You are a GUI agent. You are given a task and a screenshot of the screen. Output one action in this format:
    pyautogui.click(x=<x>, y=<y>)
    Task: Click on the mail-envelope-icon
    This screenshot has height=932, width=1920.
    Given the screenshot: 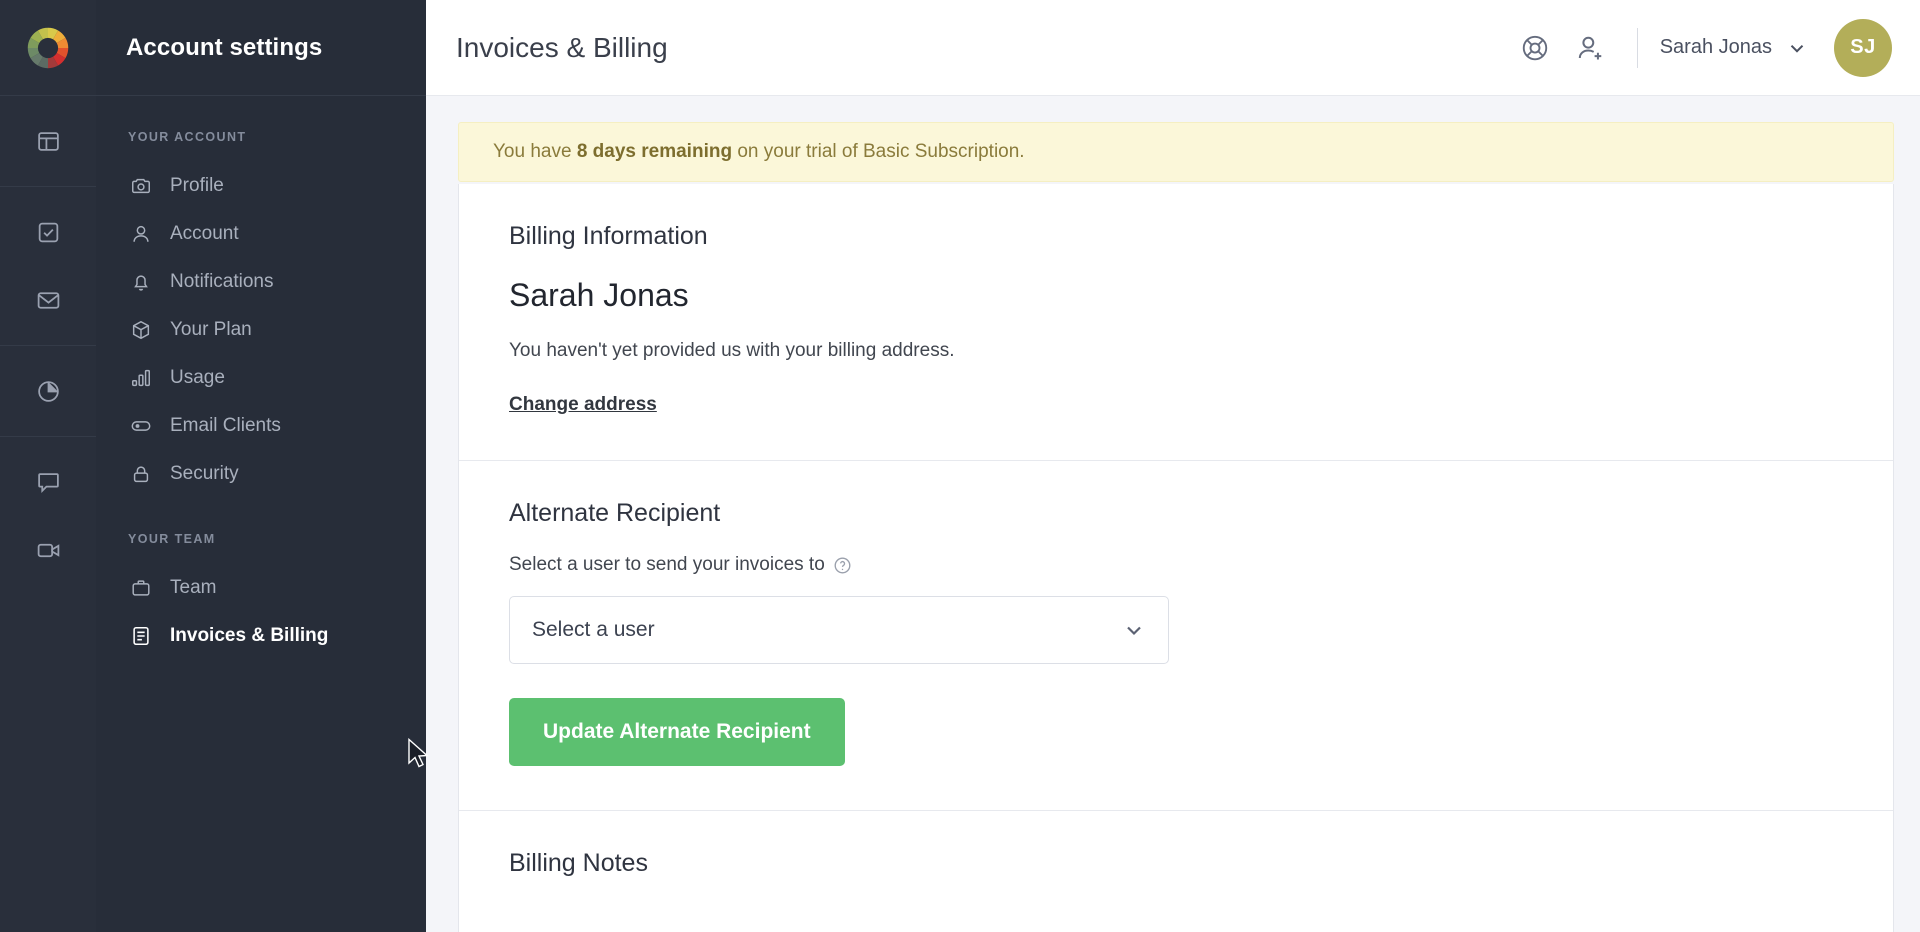 What is the action you would take?
    pyautogui.click(x=48, y=300)
    